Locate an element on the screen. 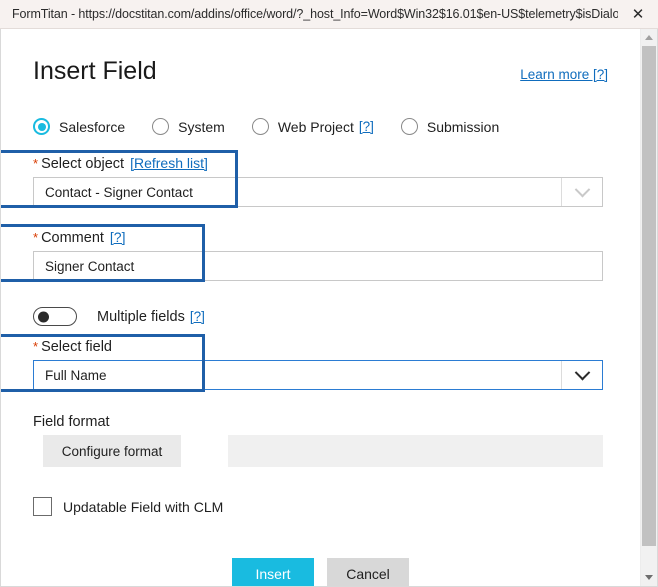  comment-label: * Comment [?] is located at coordinates (320, 237).